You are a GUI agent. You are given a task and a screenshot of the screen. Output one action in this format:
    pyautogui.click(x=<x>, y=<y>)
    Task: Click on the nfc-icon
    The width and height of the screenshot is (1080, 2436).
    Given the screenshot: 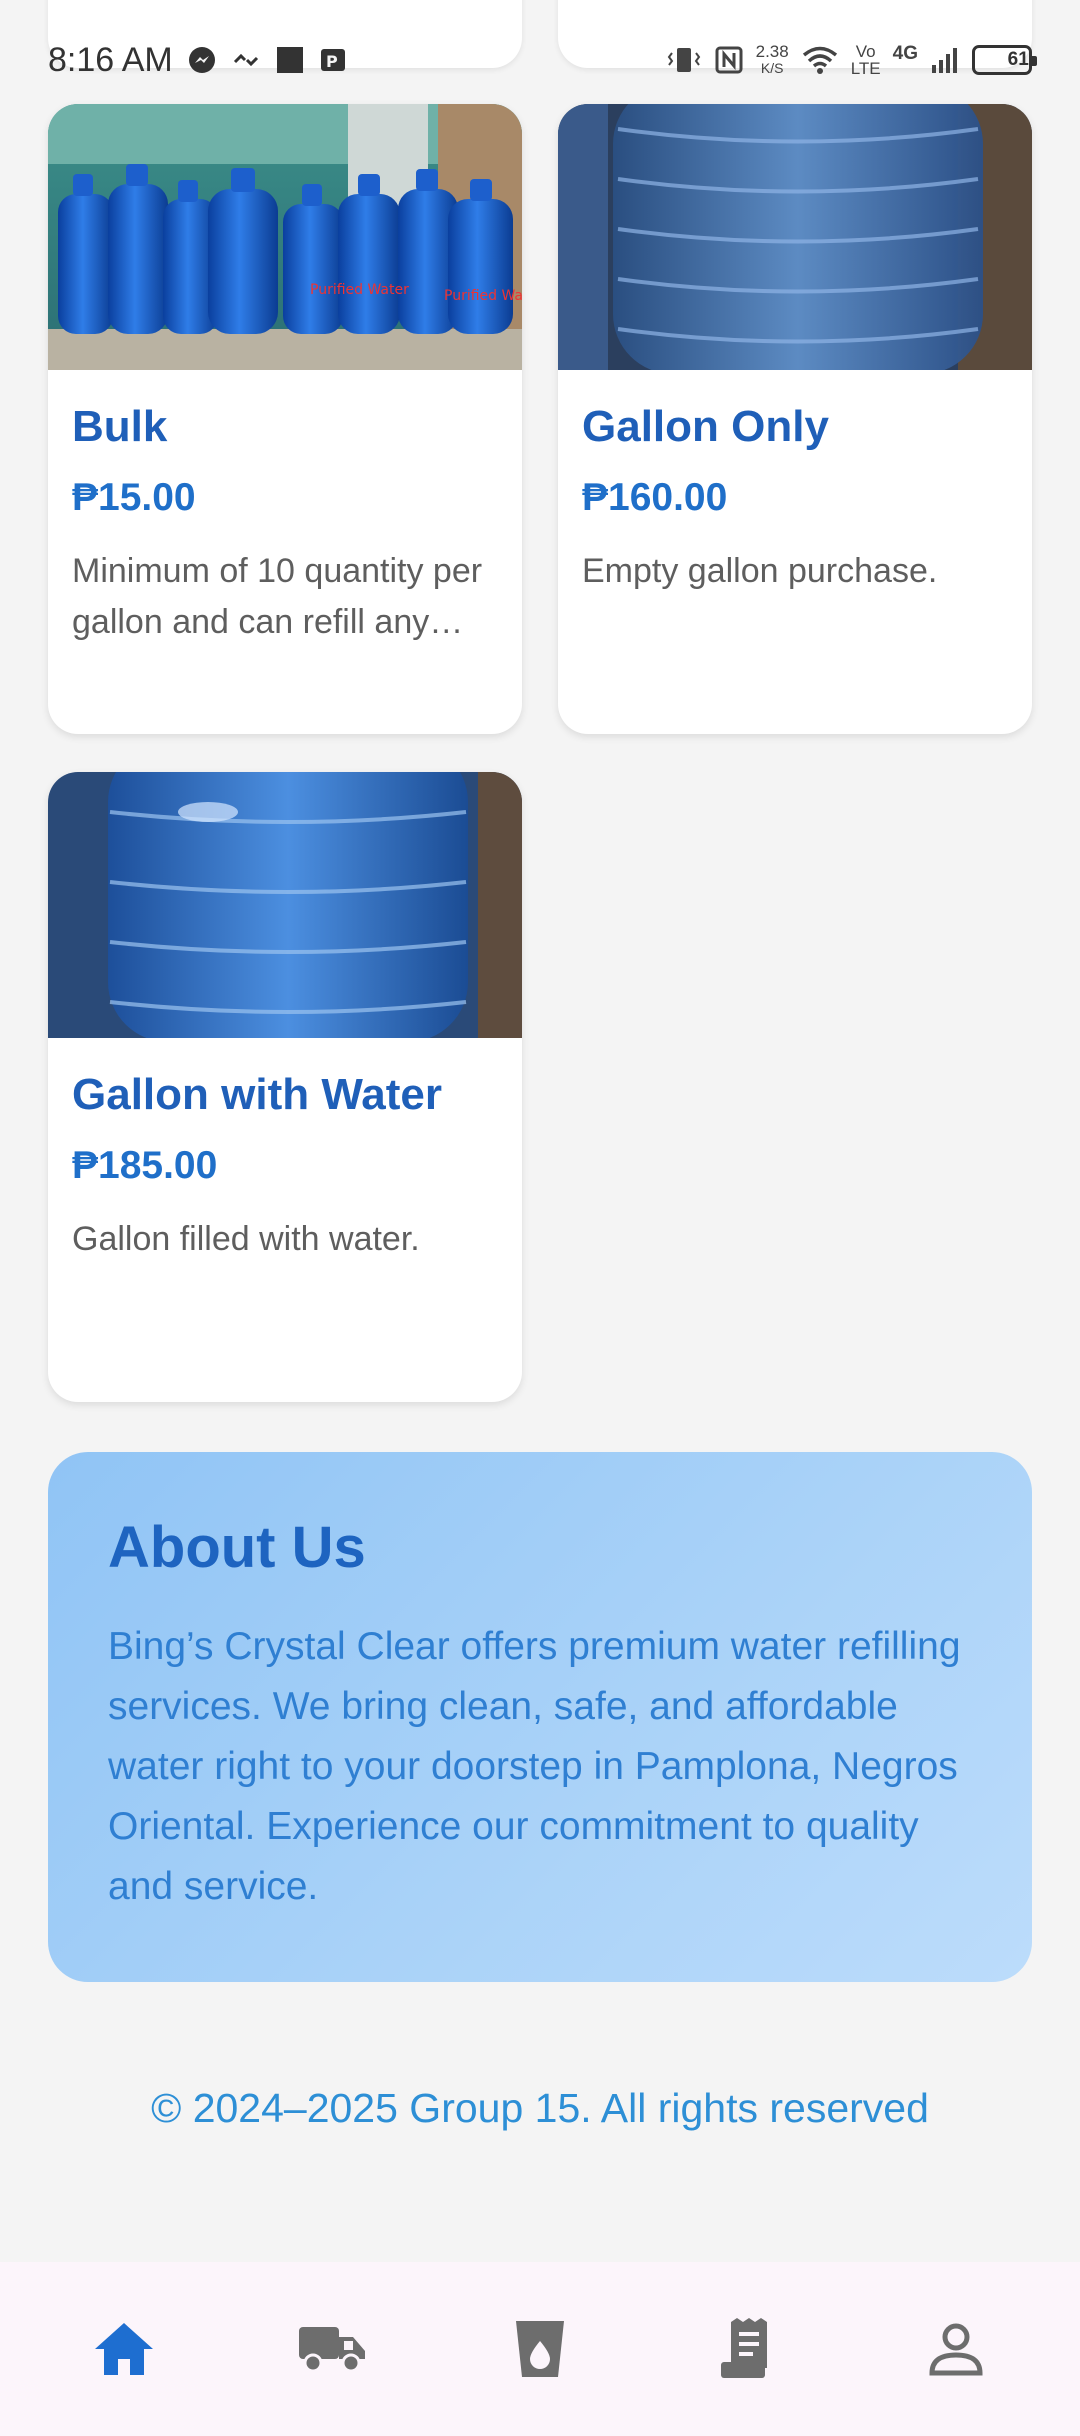 What is the action you would take?
    pyautogui.click(x=729, y=60)
    